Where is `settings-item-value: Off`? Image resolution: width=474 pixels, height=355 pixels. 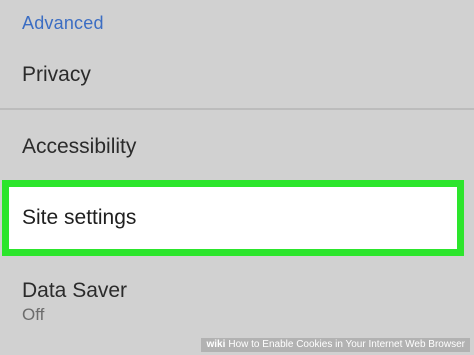
settings-item-value: Off is located at coordinates (33, 314).